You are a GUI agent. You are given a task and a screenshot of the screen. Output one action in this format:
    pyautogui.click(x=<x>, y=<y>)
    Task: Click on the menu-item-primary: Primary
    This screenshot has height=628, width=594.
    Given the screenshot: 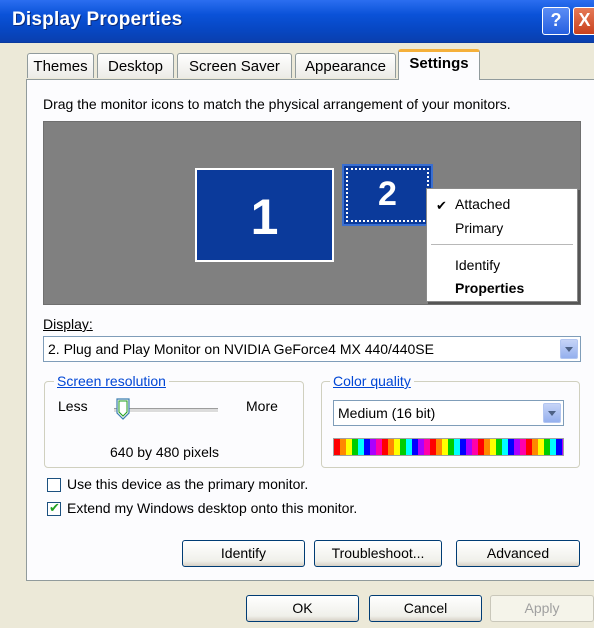 What is the action you would take?
    pyautogui.click(x=479, y=228)
    